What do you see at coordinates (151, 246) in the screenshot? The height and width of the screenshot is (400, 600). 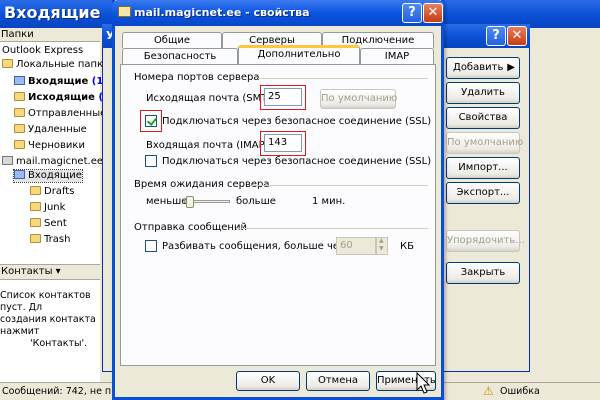 I see `split-messages-checkbox` at bounding box center [151, 246].